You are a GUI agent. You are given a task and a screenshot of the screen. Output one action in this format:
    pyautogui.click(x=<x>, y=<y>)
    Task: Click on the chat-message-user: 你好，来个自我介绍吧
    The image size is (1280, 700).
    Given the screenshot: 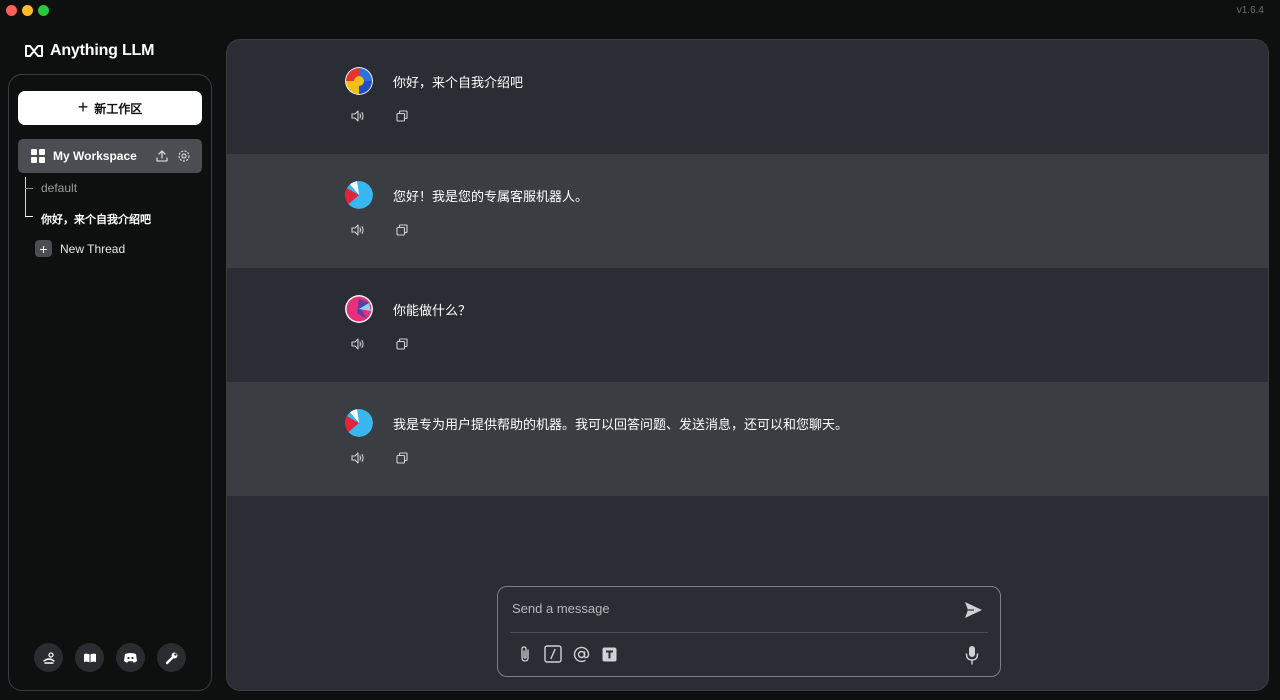 What is the action you would take?
    pyautogui.click(x=747, y=97)
    